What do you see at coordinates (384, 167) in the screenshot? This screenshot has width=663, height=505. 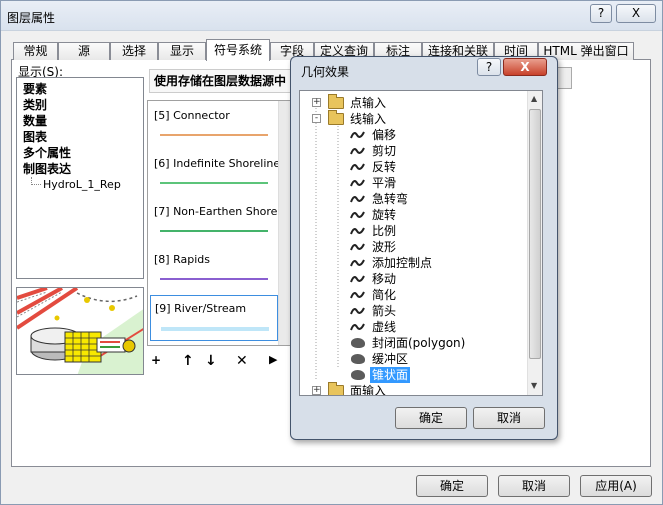 I see `effect-label: 反转` at bounding box center [384, 167].